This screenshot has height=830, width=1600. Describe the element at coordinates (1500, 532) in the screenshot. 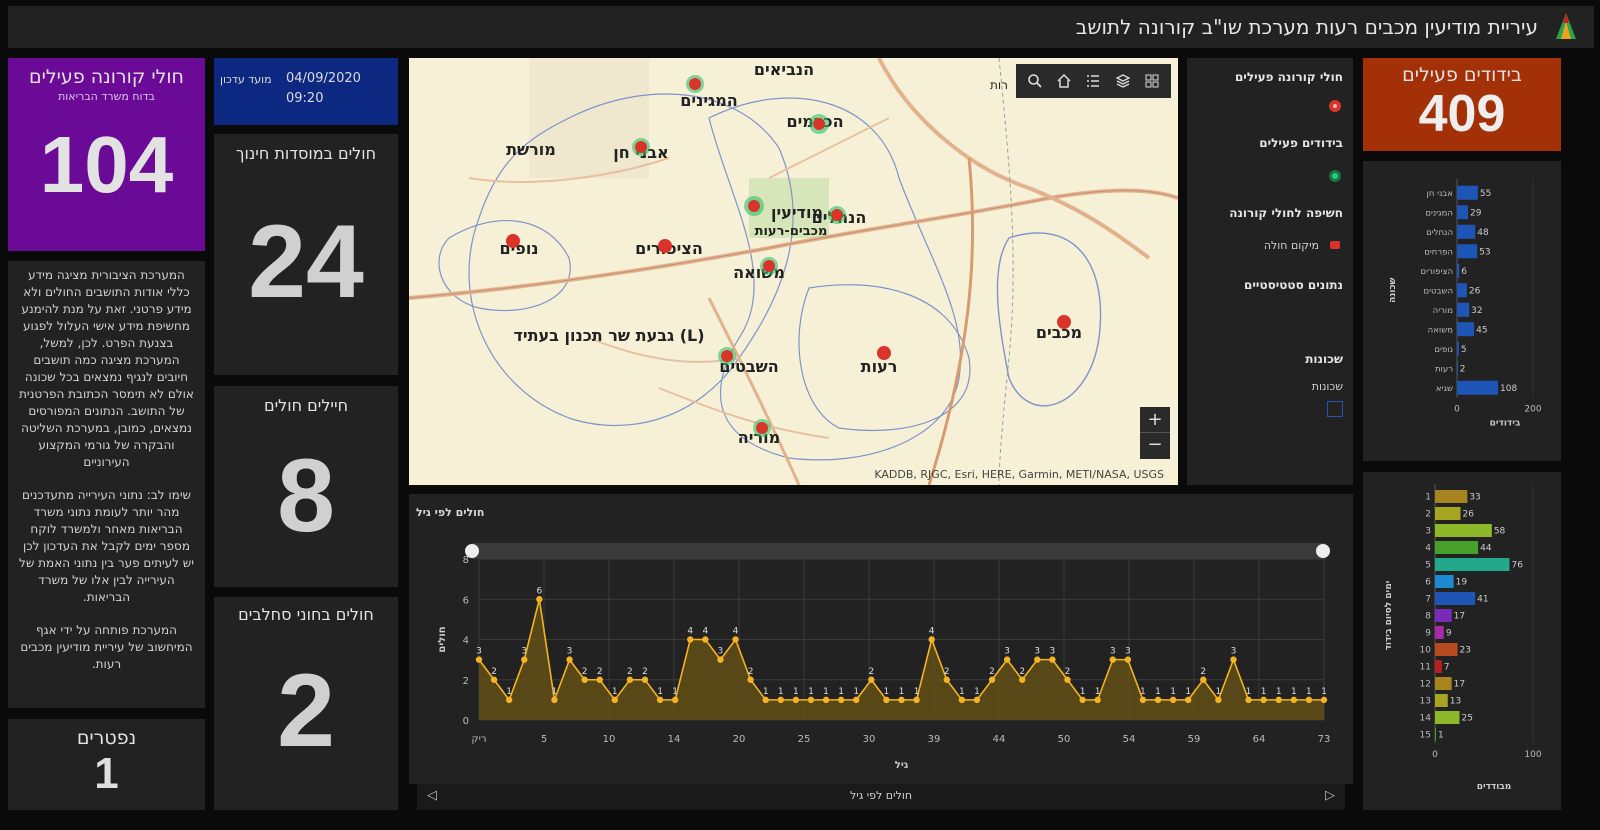

I see `data-label: 58` at that location.